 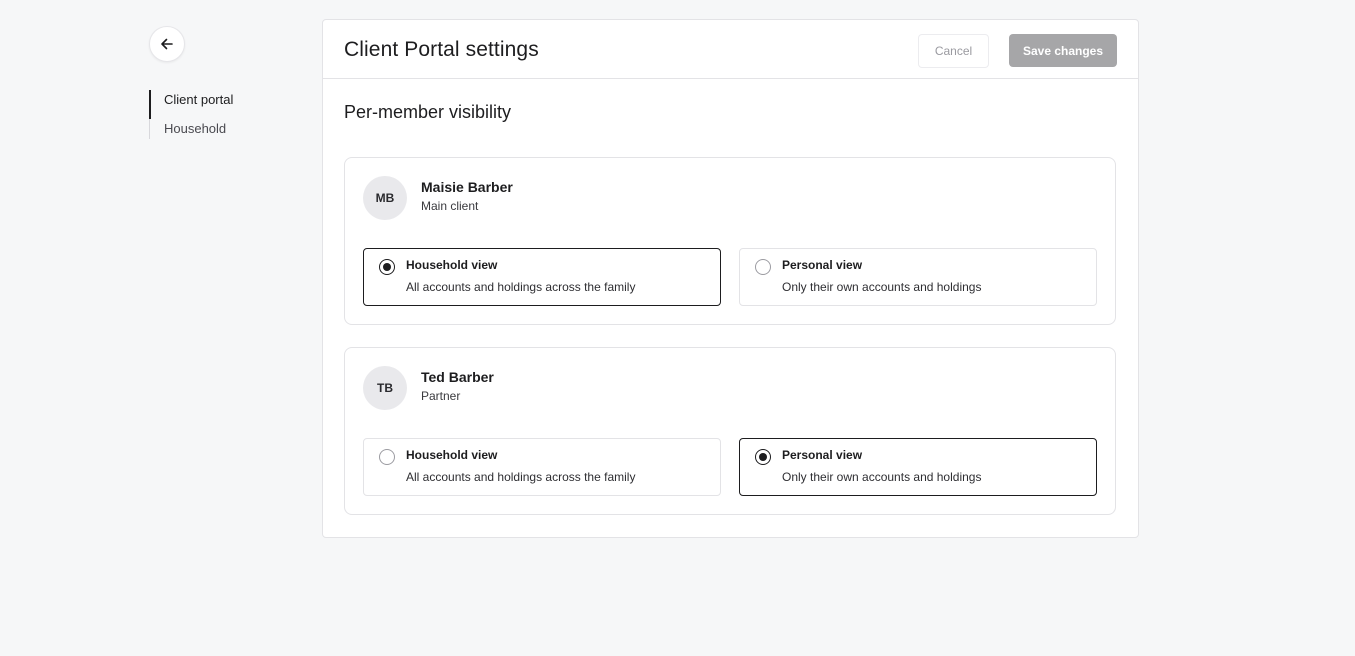 What do you see at coordinates (385, 388) in the screenshot?
I see `avatar: TB` at bounding box center [385, 388].